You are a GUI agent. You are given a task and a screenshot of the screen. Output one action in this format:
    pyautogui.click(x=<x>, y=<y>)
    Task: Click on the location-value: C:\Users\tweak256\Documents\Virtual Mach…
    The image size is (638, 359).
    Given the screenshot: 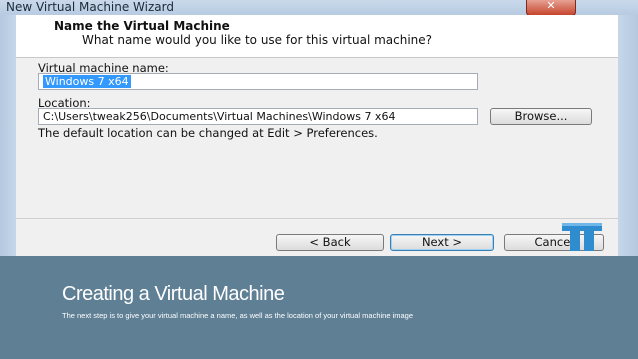 What is the action you would take?
    pyautogui.click(x=219, y=116)
    